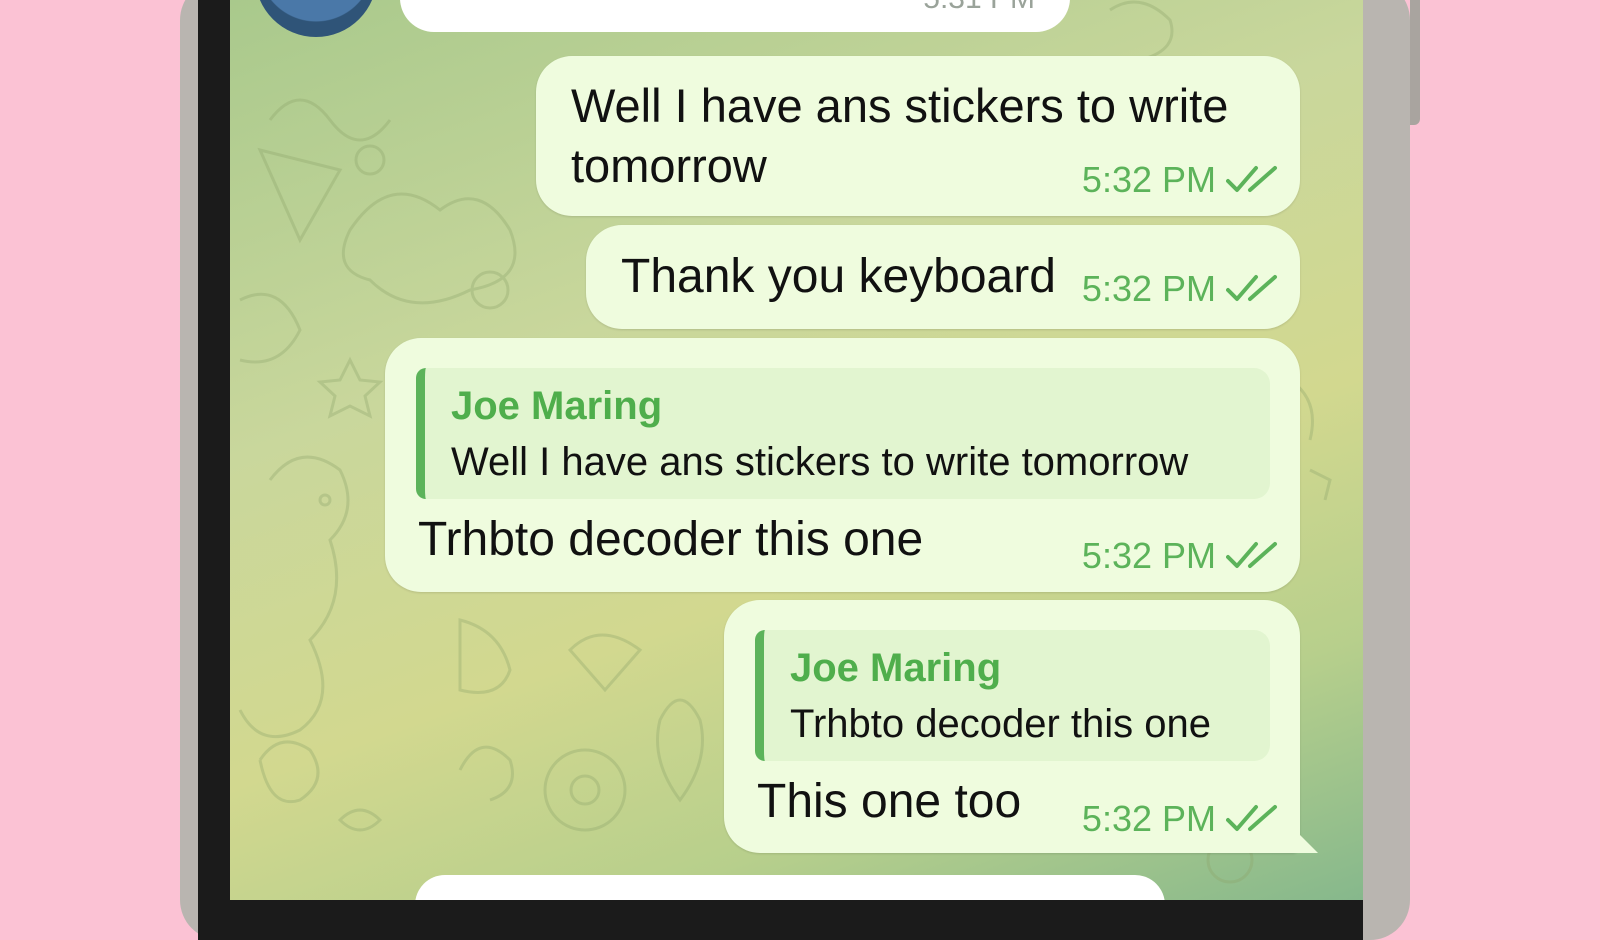 This screenshot has width=1600, height=940. Describe the element at coordinates (735, 16) in the screenshot. I see `previous-incoming-message: 5:31 PM` at that location.